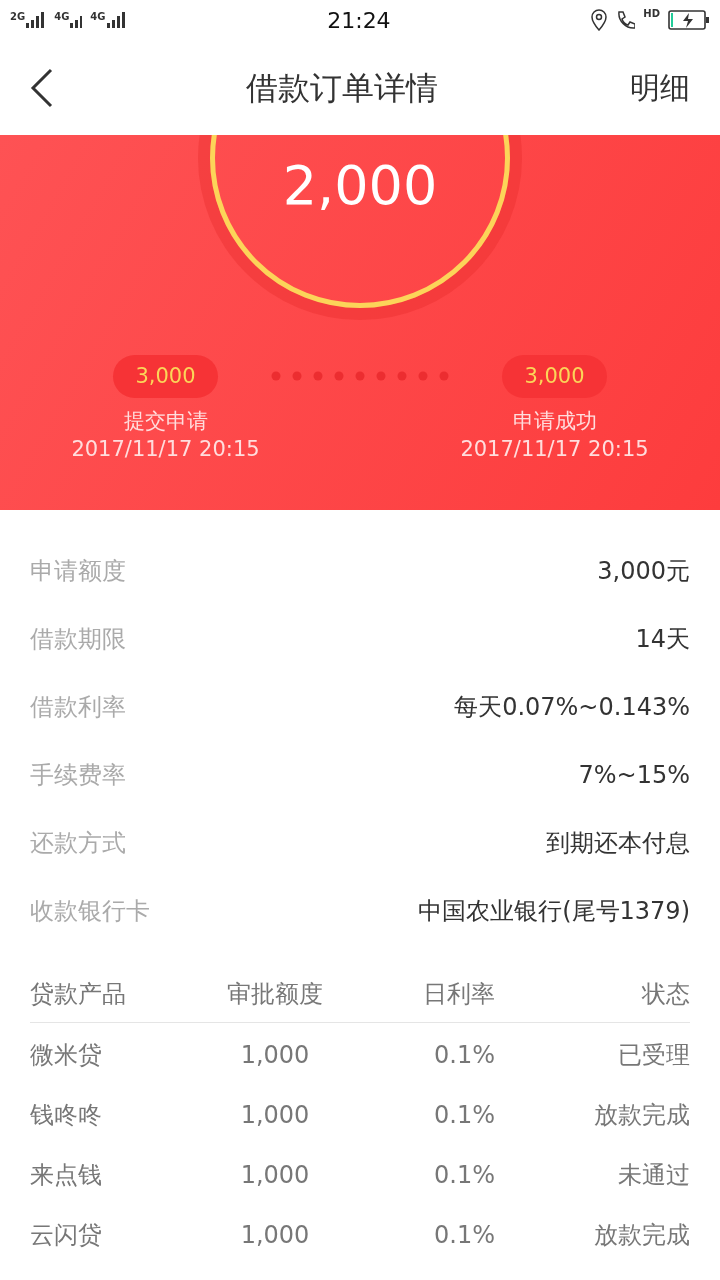 Image resolution: width=720 pixels, height=1280 pixels. What do you see at coordinates (554, 422) in the screenshot?
I see `step-label: 申请成功` at bounding box center [554, 422].